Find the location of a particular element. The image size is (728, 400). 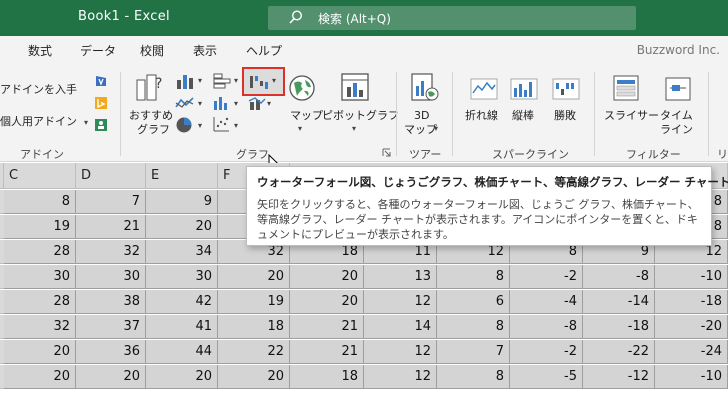

table-cell: -2 is located at coordinates (546, 352).